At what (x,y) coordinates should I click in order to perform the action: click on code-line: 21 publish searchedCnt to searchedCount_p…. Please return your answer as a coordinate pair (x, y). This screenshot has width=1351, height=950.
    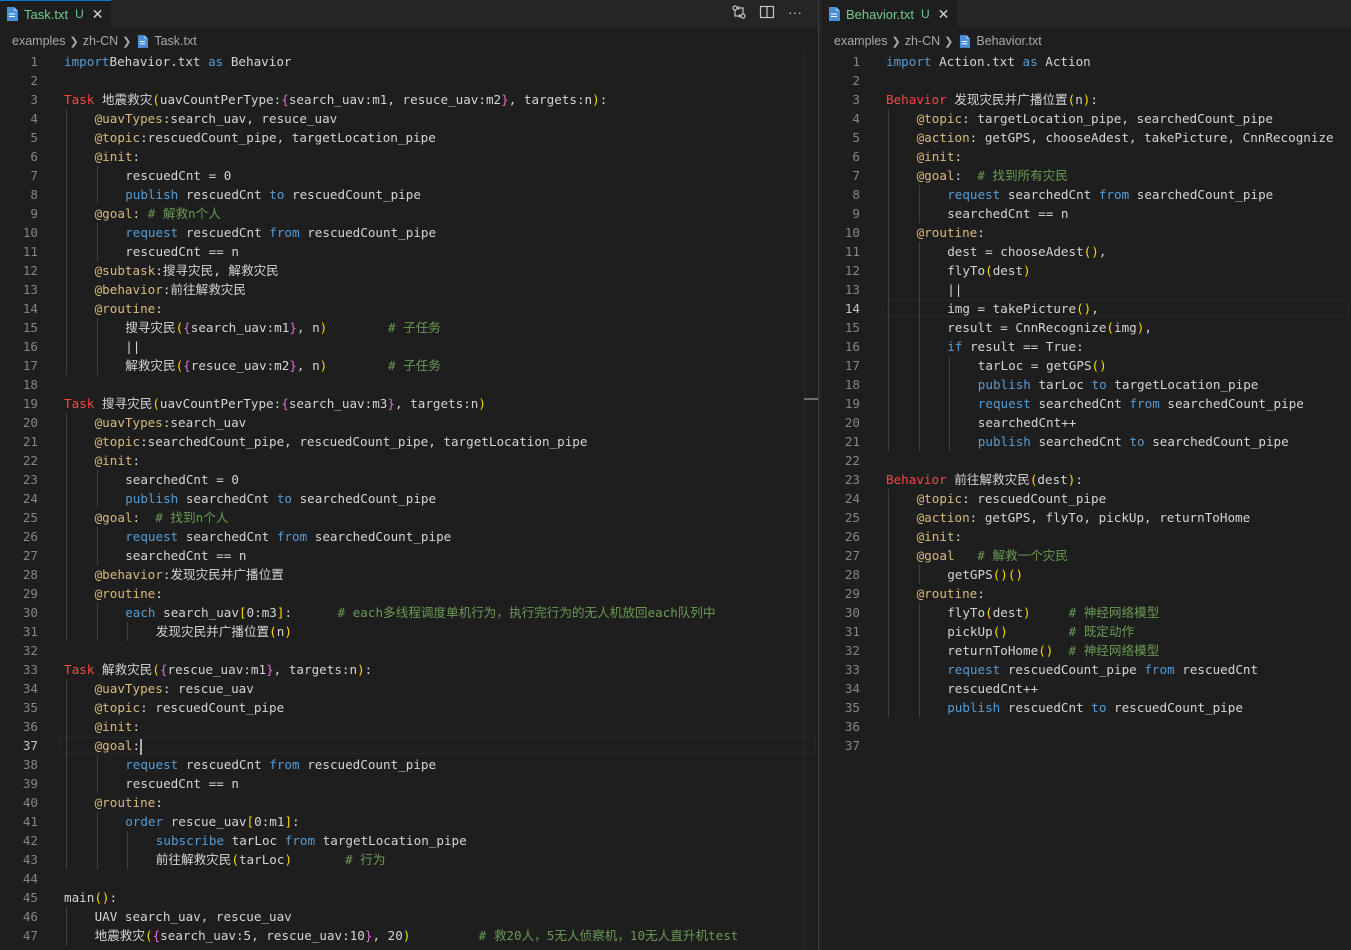
    Looking at the image, I should click on (1086, 441).